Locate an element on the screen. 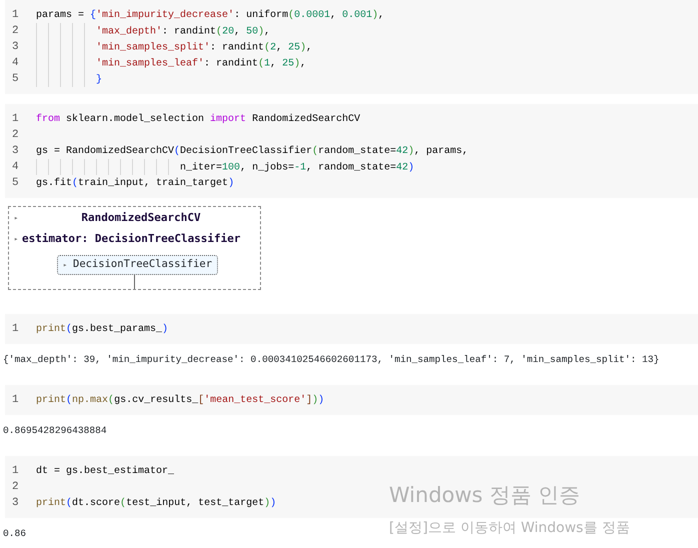 The width and height of the screenshot is (698, 548). code-line: from sklearn.model_selection import RandomizedSearchCV is located at coordinates (198, 119).